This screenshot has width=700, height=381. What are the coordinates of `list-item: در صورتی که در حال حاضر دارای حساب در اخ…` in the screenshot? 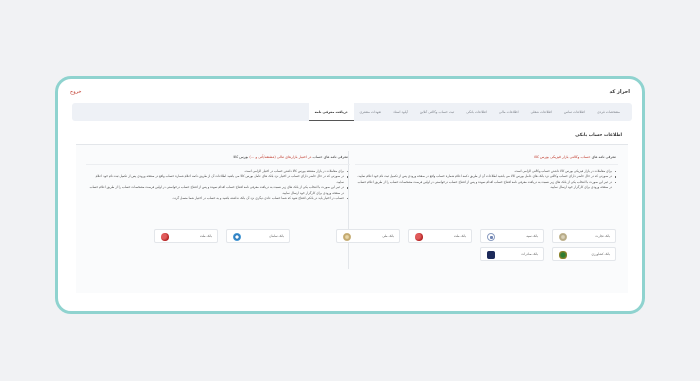 It's located at (218, 179).